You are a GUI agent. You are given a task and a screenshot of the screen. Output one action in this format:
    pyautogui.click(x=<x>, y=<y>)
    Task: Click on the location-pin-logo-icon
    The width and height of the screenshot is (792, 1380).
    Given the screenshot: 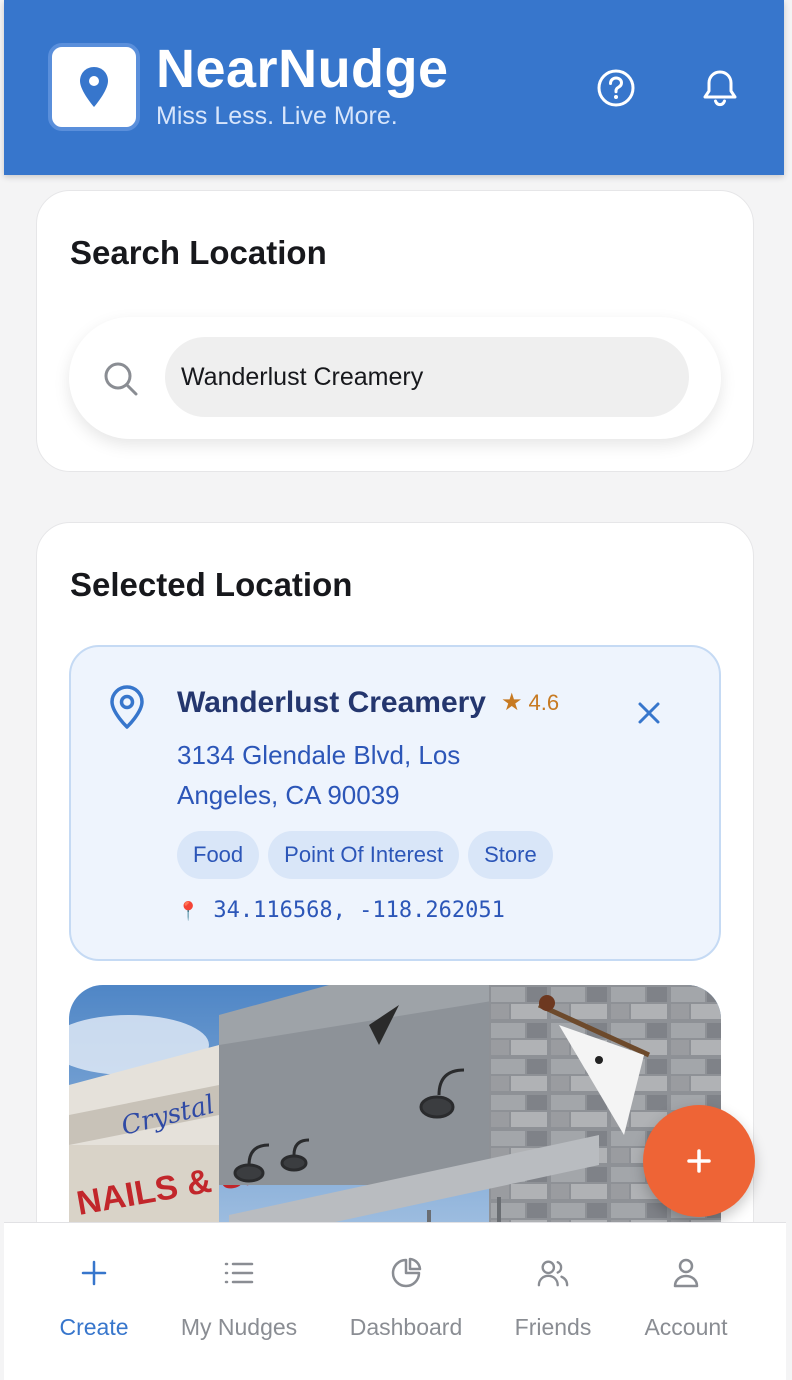 What is the action you would take?
    pyautogui.click(x=94, y=87)
    